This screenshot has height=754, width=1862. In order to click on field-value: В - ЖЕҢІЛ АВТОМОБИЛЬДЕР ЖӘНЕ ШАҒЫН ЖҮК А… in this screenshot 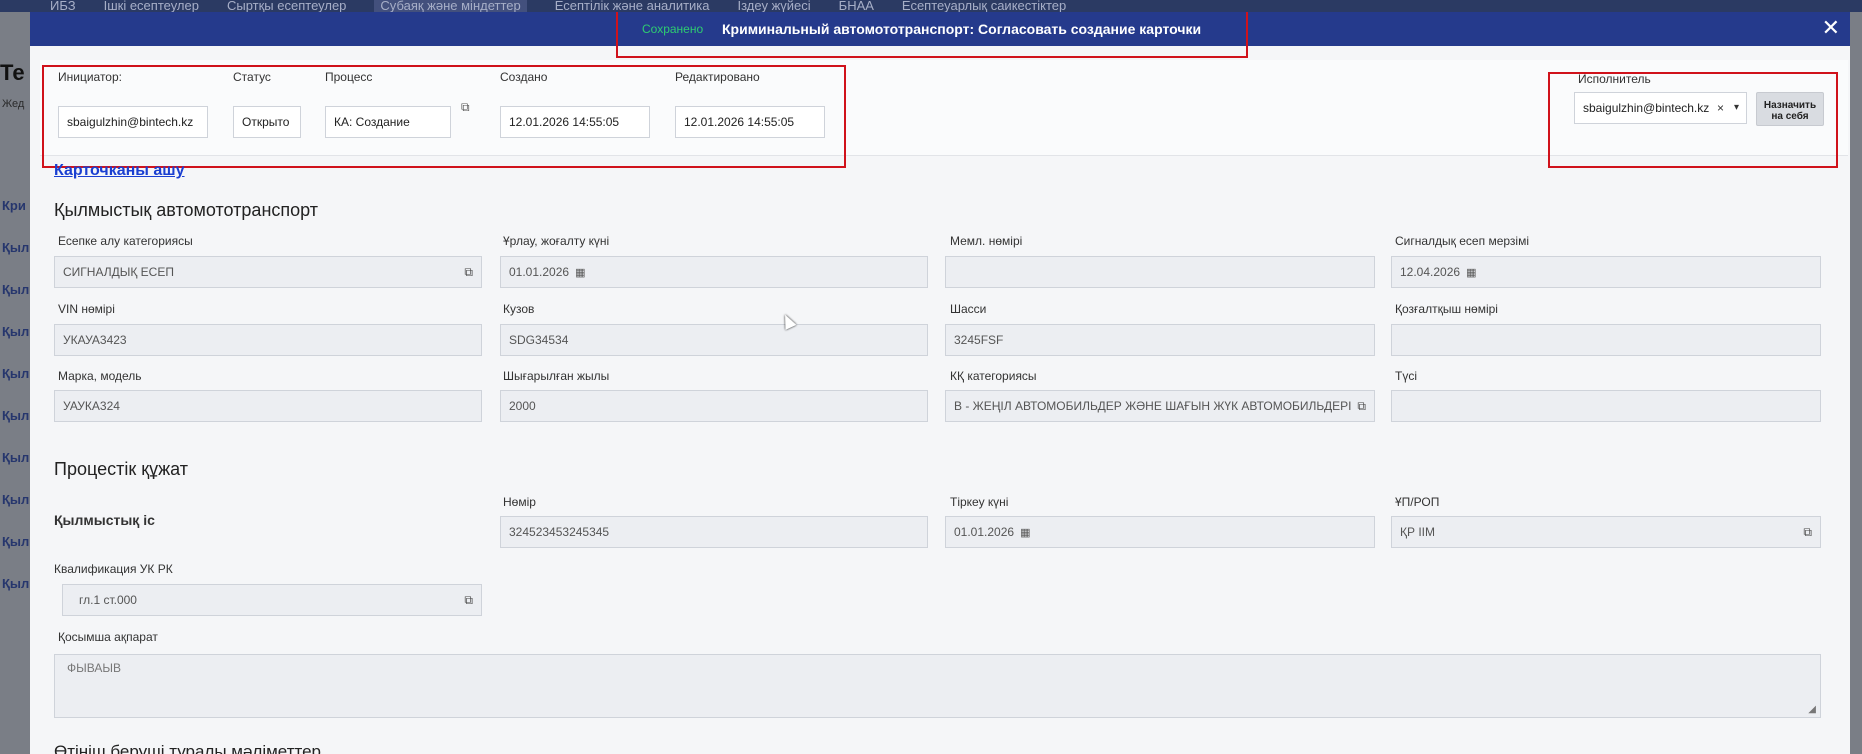, I will do `click(1153, 406)`.